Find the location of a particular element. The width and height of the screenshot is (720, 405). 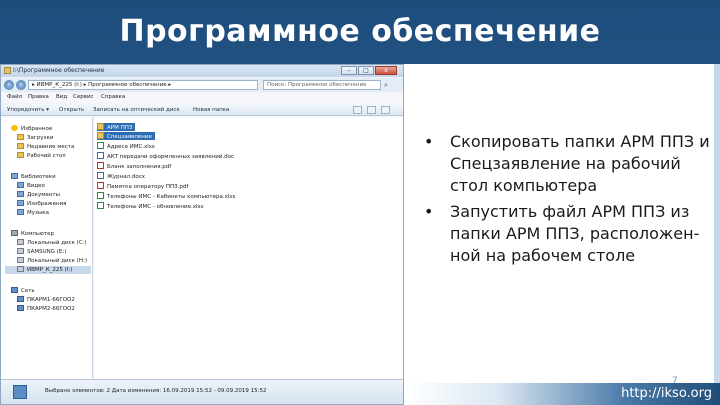

panel-edge-strip is located at coordinates (717, 234).